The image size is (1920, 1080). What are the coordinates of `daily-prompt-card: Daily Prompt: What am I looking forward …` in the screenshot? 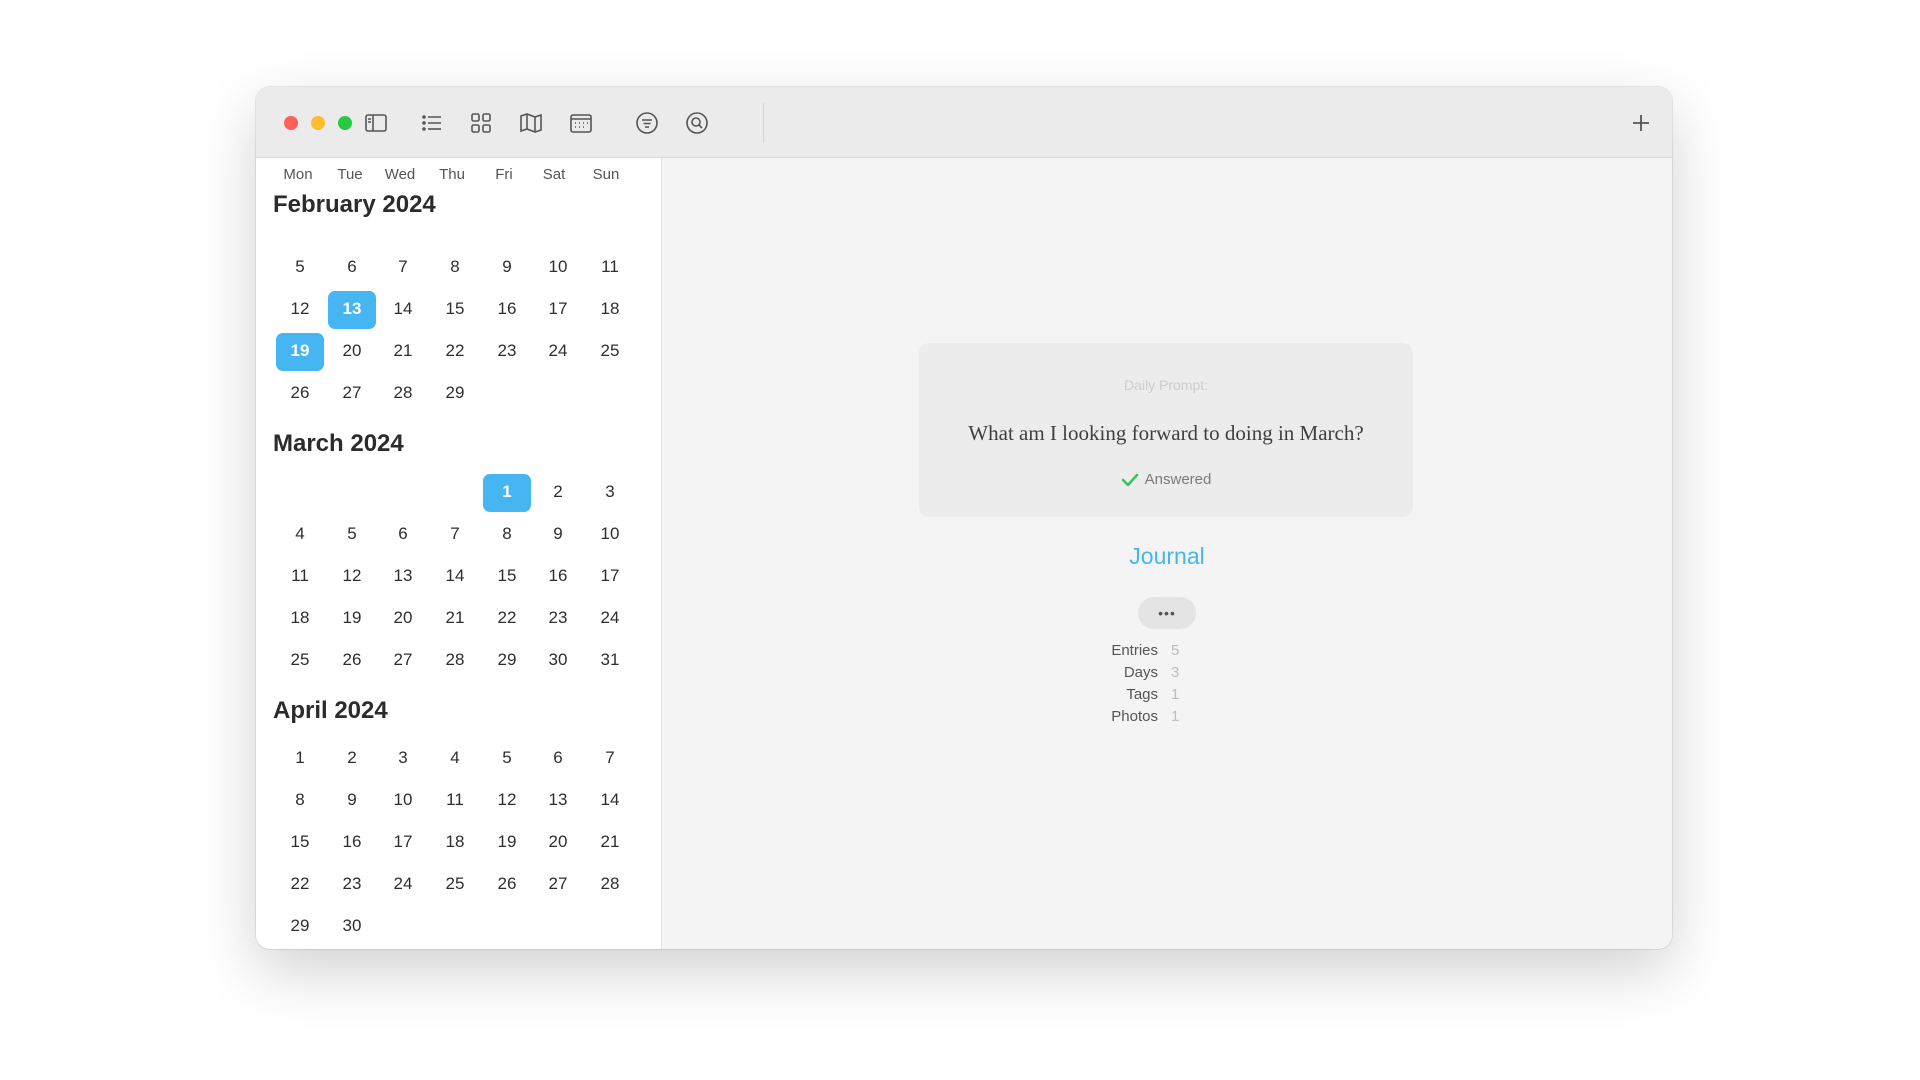 It's located at (1166, 430).